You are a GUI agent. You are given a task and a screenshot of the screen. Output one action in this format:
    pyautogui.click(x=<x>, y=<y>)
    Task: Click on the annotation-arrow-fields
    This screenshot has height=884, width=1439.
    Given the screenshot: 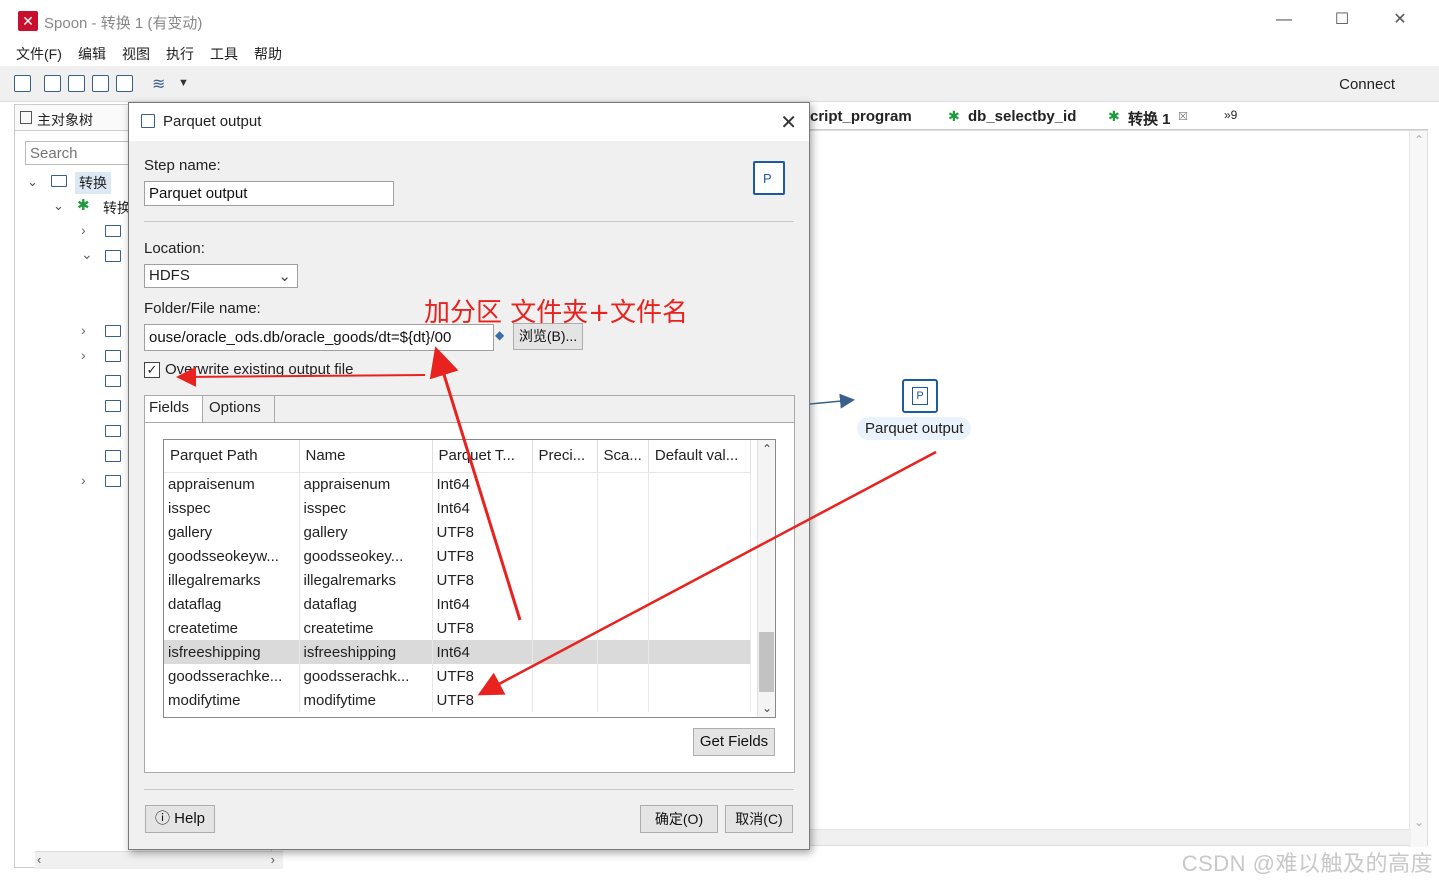 What is the action you would take?
    pyautogui.click(x=707, y=573)
    